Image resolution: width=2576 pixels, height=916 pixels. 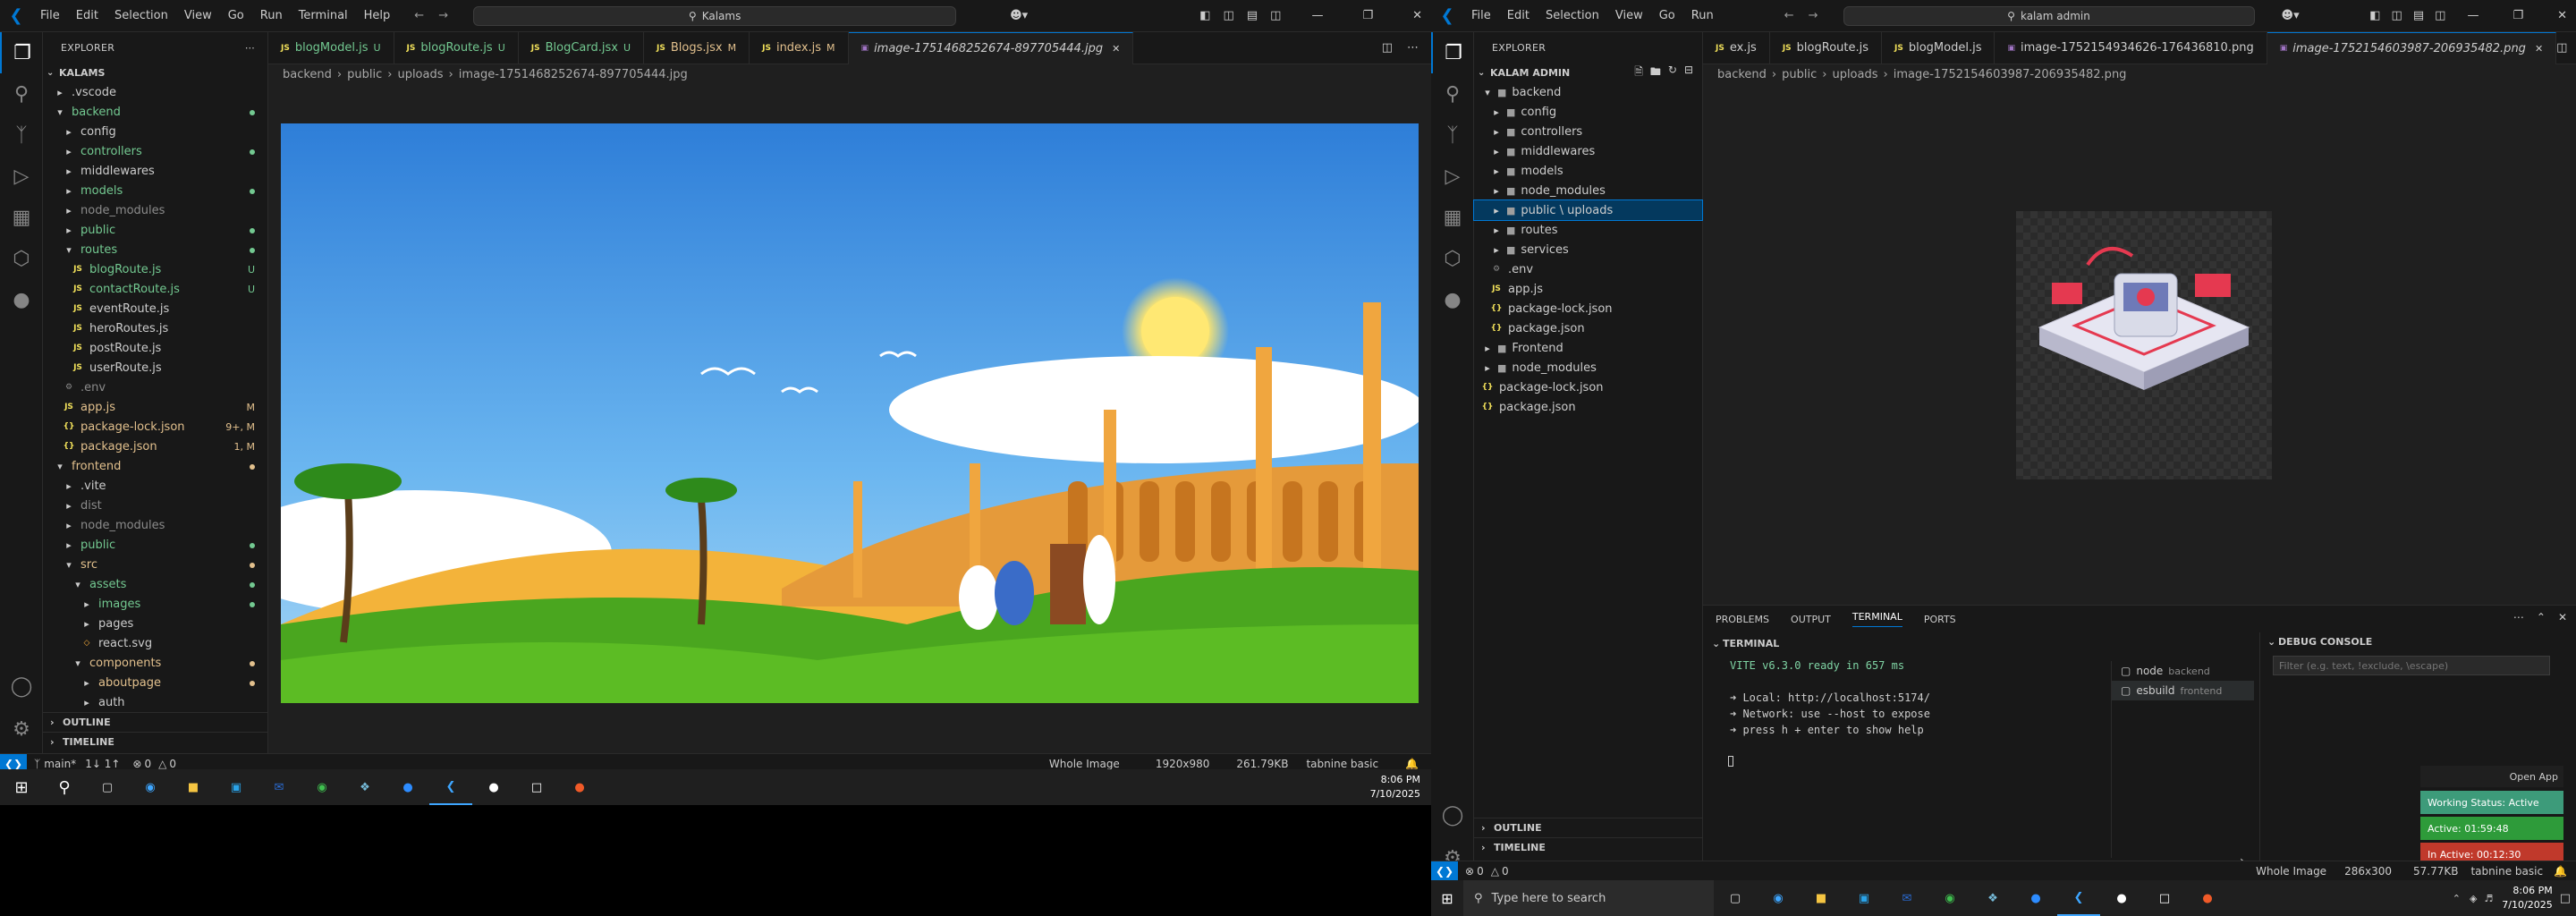 What do you see at coordinates (236, 787) in the screenshot?
I see `store-icon: ▣` at bounding box center [236, 787].